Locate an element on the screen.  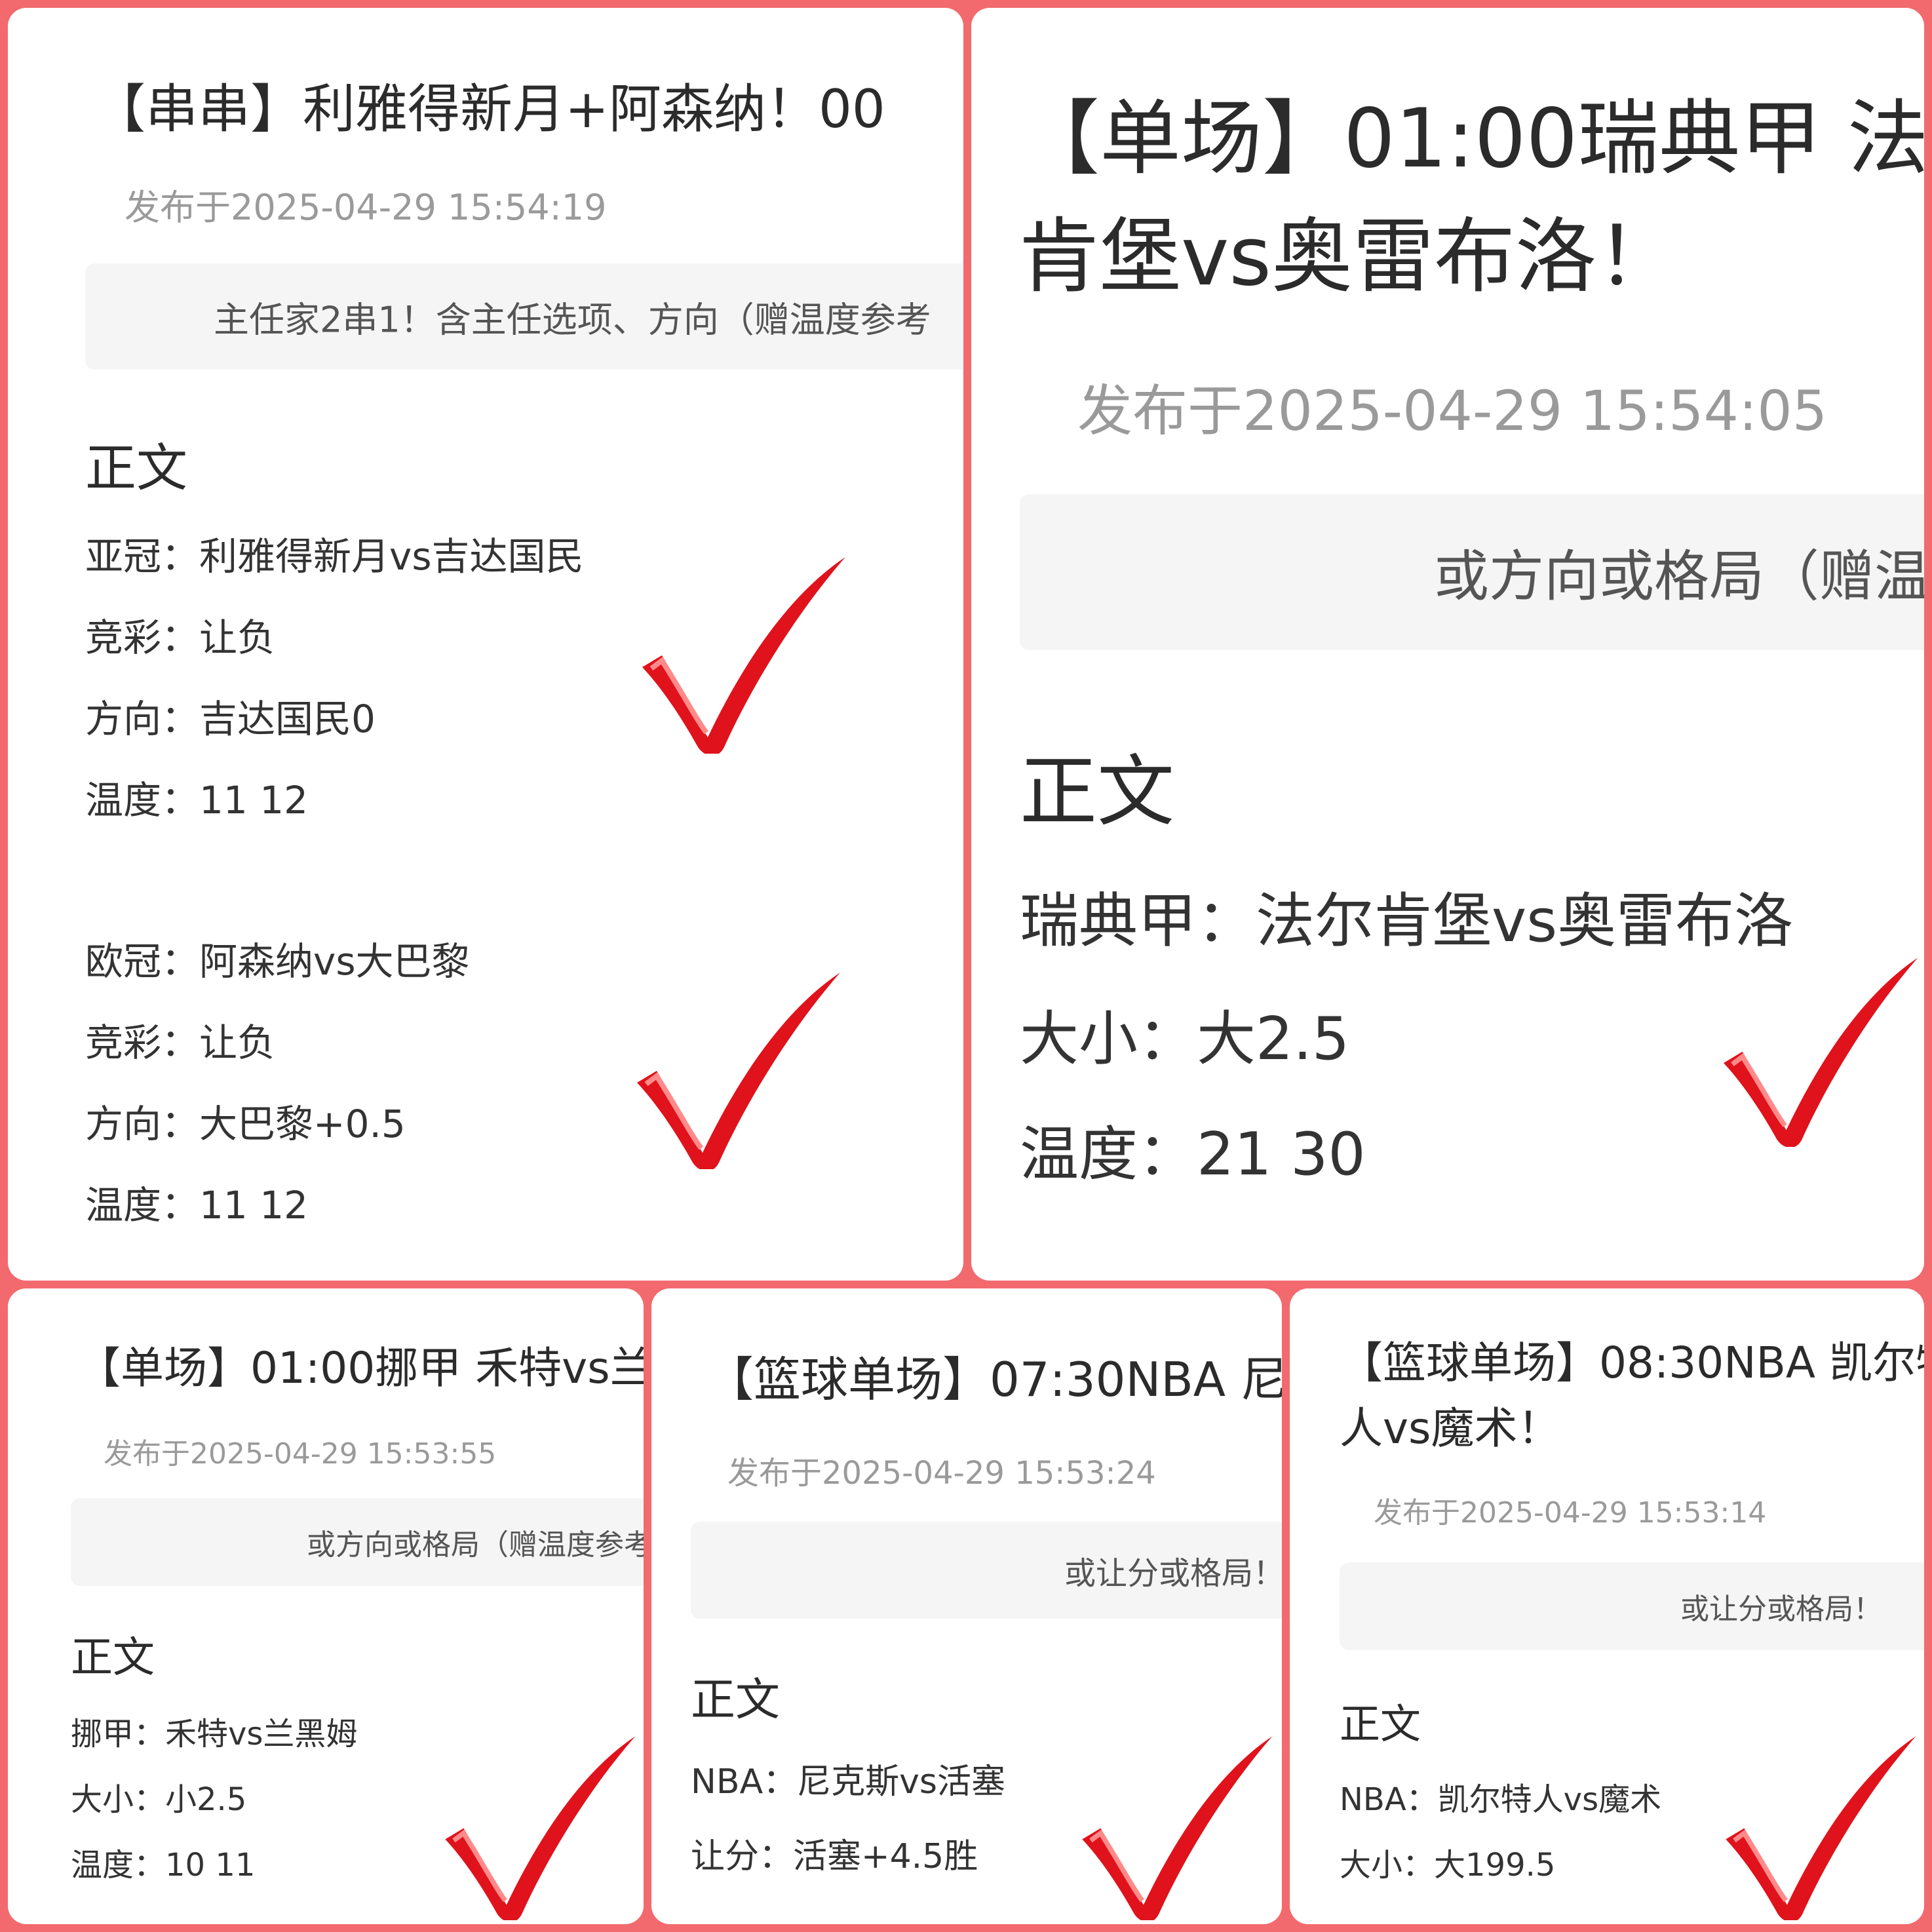
post-date: 发布于2025-04-29 15:53:14 is located at coordinates (1570, 1513).